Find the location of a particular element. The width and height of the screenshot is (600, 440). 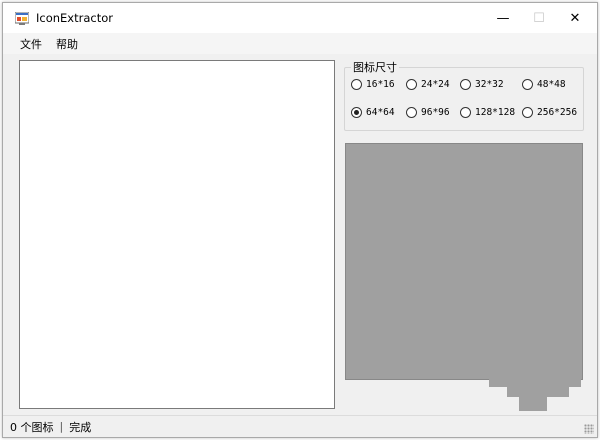

minimize-button: — is located at coordinates (503, 18).